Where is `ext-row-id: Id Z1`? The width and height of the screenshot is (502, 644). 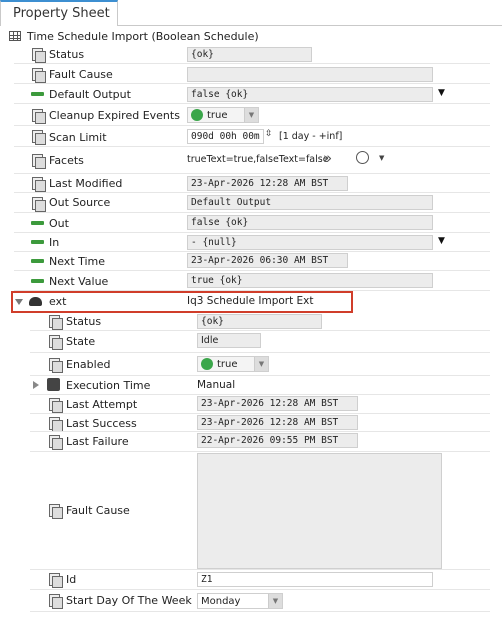 ext-row-id: Id Z1 is located at coordinates (251, 580).